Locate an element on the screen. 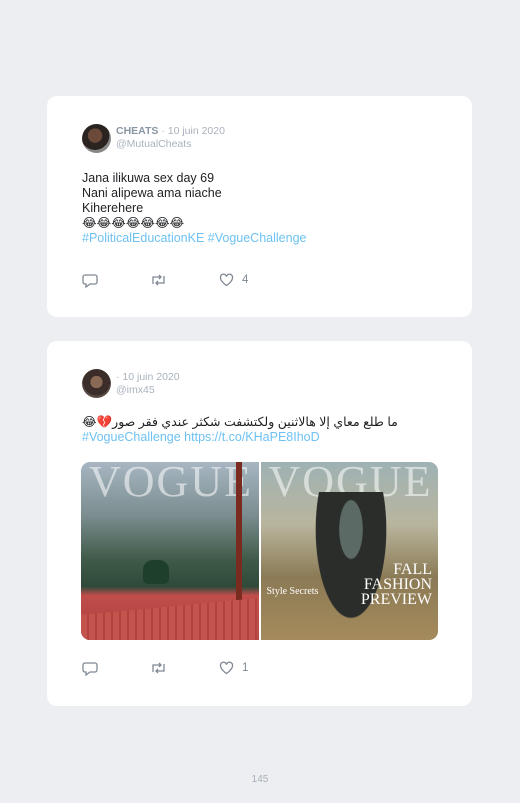 This screenshot has height=803, width=520. tweet-line: Kiherehere is located at coordinates (113, 208).